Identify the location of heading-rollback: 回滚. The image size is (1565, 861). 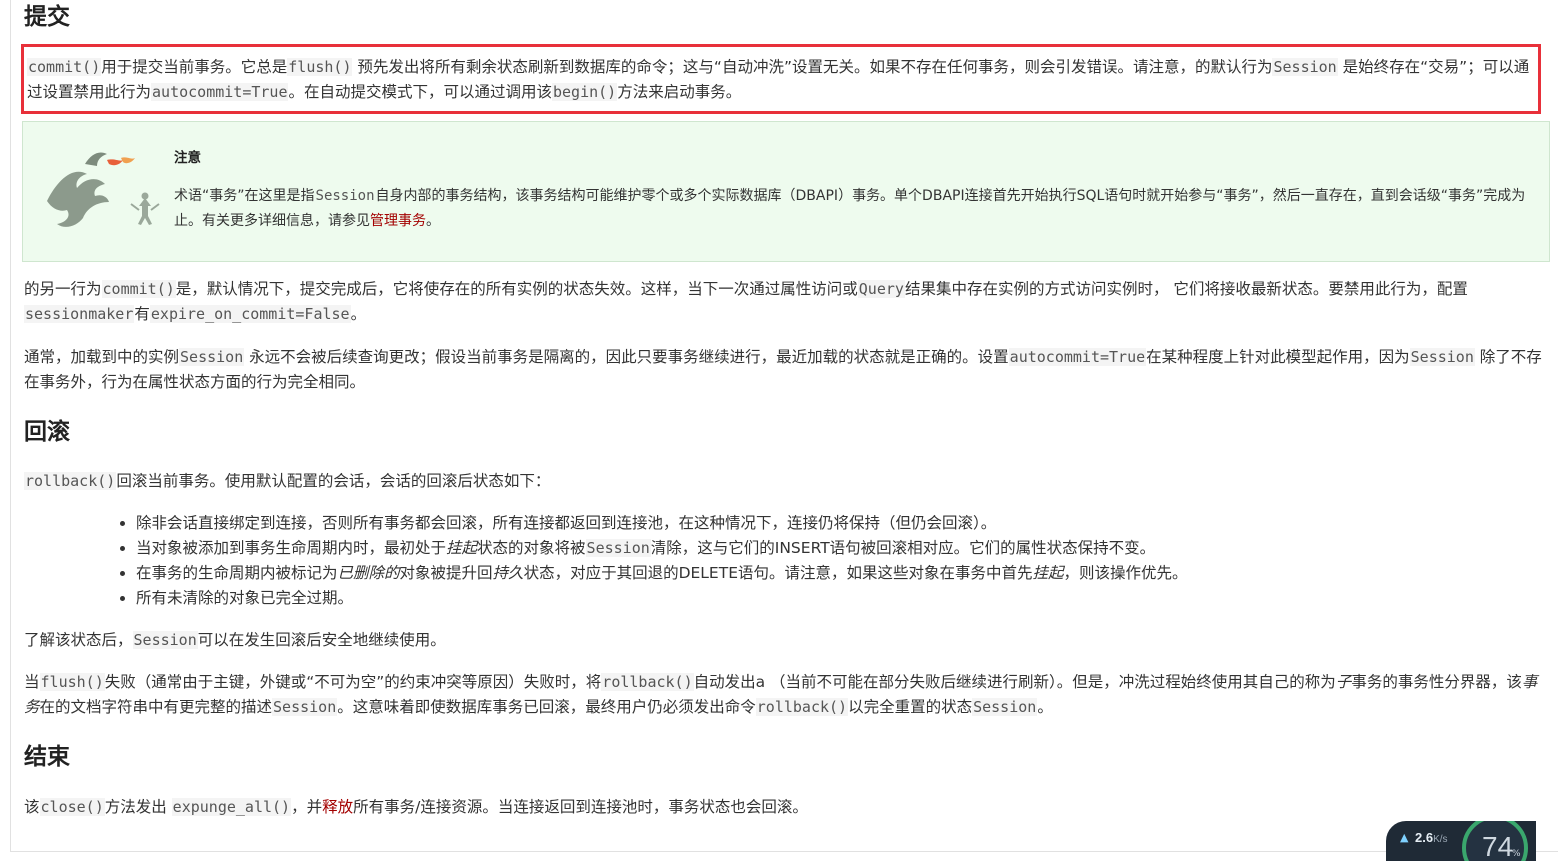
(47, 432).